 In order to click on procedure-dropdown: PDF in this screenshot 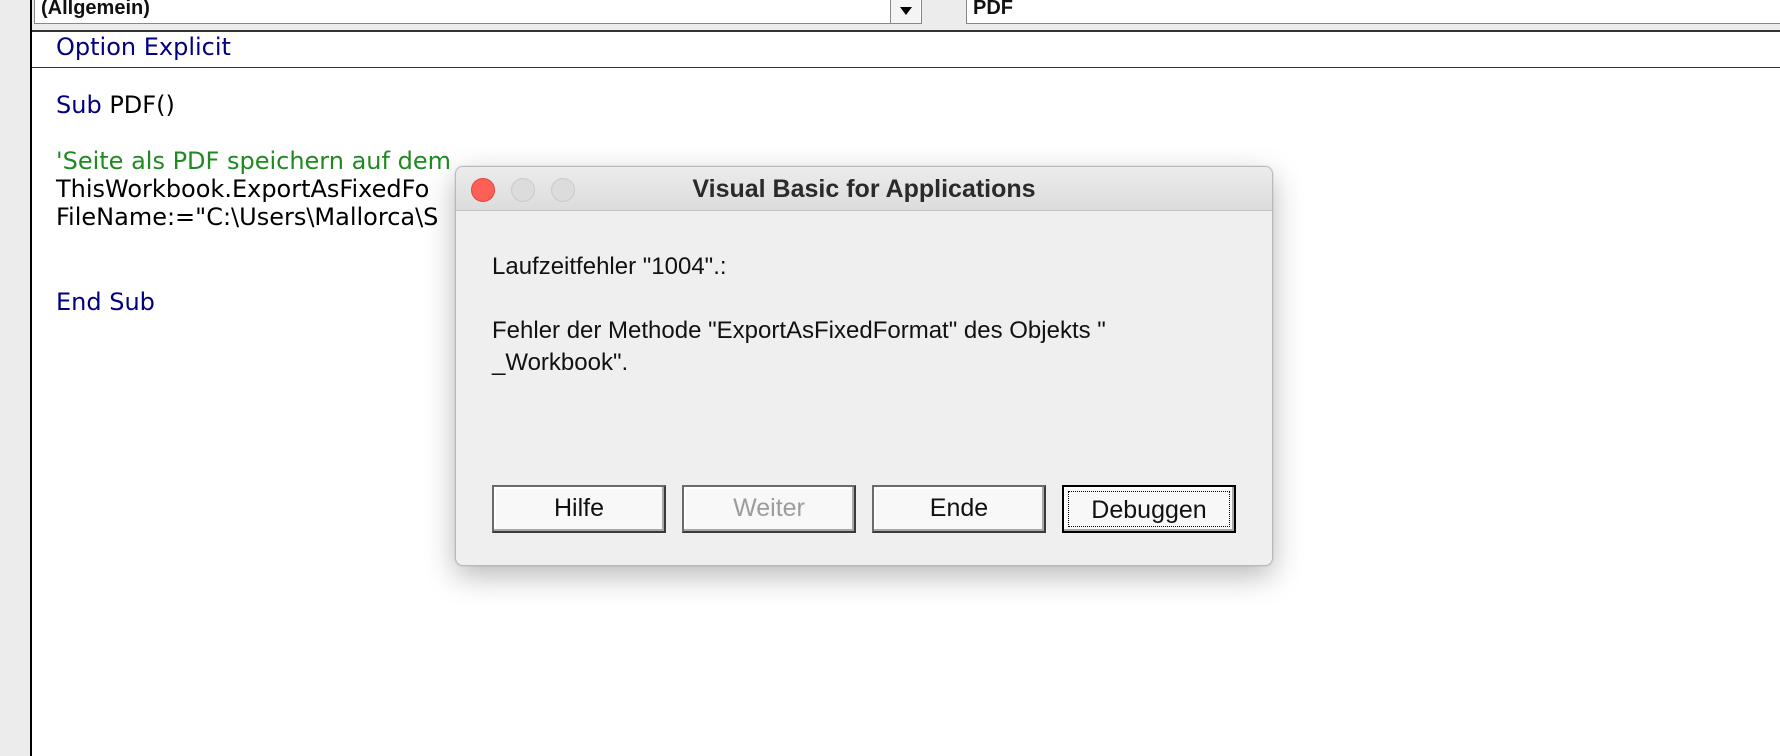, I will do `click(1373, 12)`.